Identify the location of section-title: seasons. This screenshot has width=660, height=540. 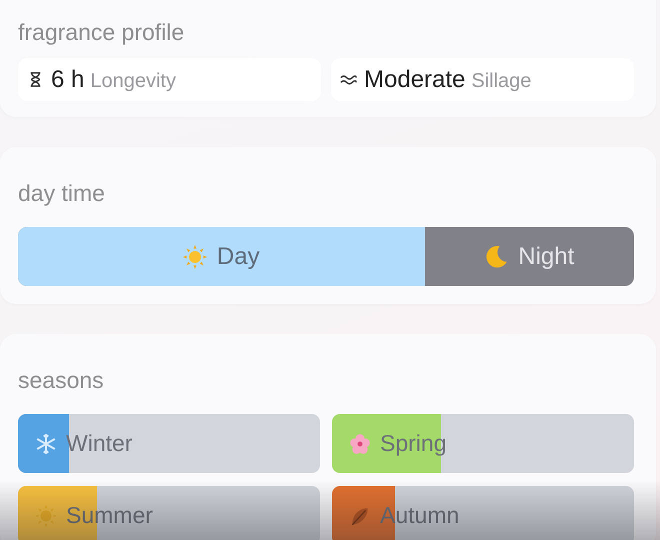
(61, 380).